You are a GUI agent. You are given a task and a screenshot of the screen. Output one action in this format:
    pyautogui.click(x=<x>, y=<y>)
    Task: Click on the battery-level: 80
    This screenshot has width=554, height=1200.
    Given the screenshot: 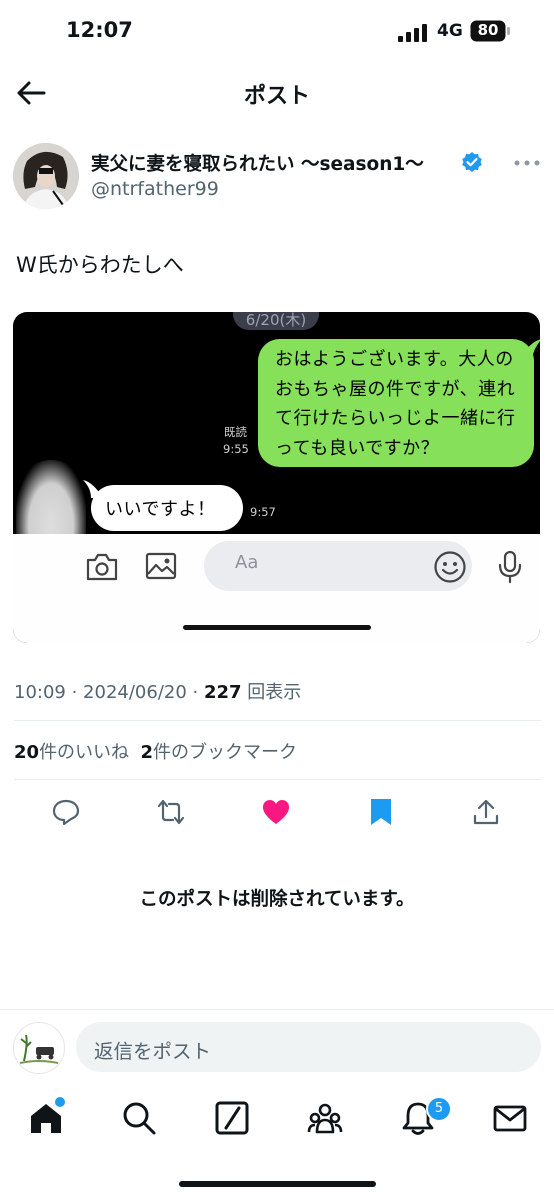 What is the action you would take?
    pyautogui.click(x=488, y=30)
    